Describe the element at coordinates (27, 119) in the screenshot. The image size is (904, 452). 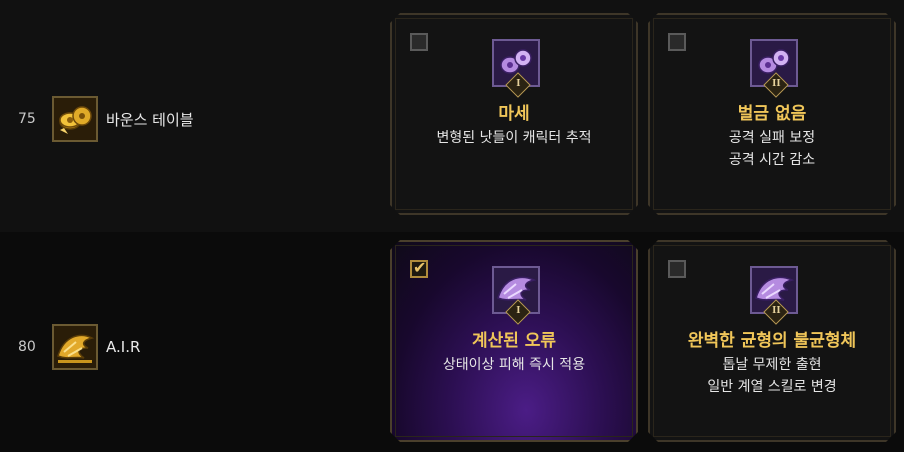
I see `skill-level: 75` at that location.